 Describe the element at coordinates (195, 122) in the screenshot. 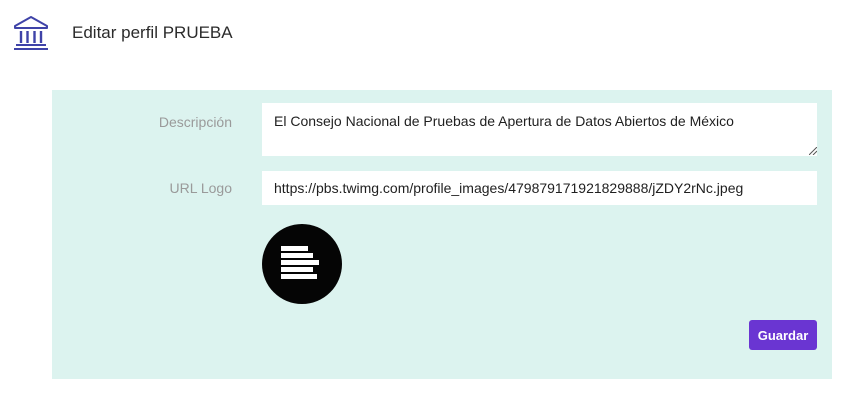

I see `description-label: Descripción` at that location.